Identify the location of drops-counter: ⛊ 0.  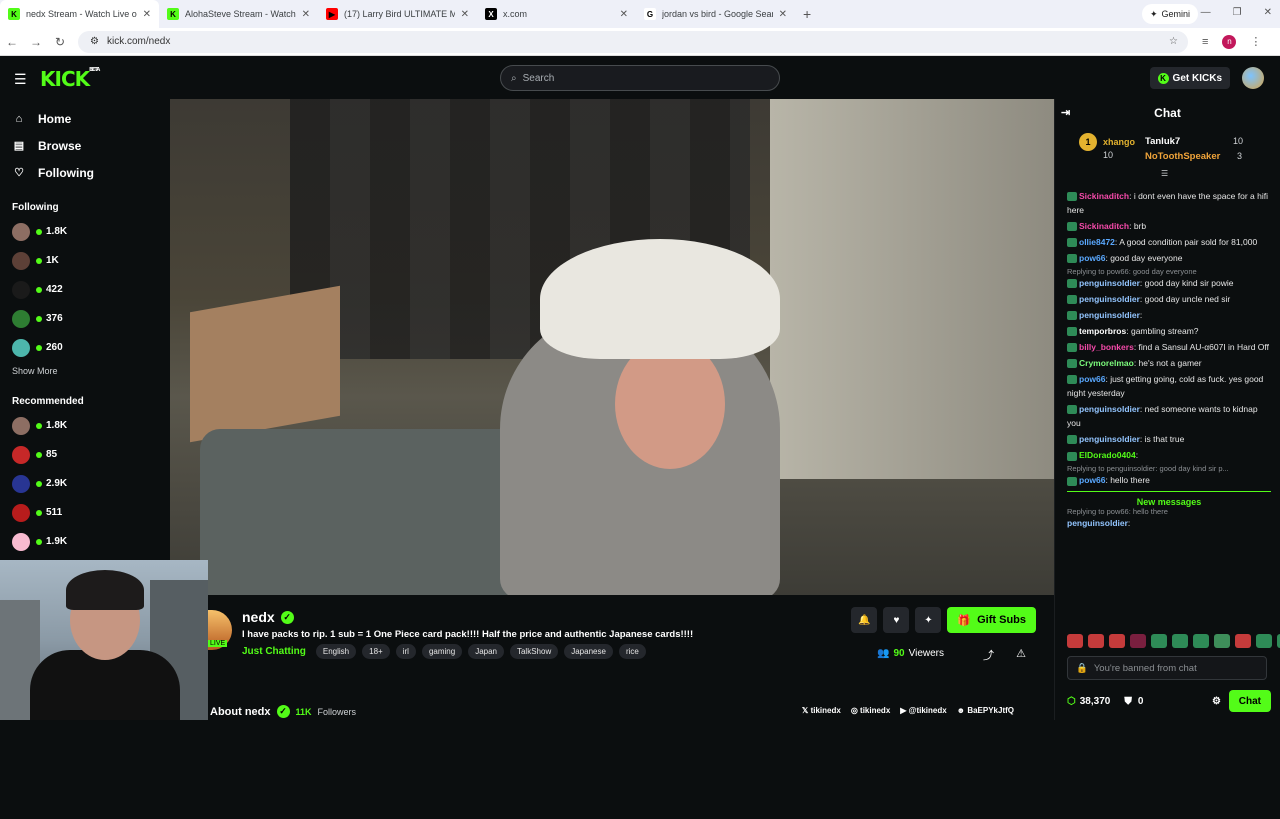
(1133, 701).